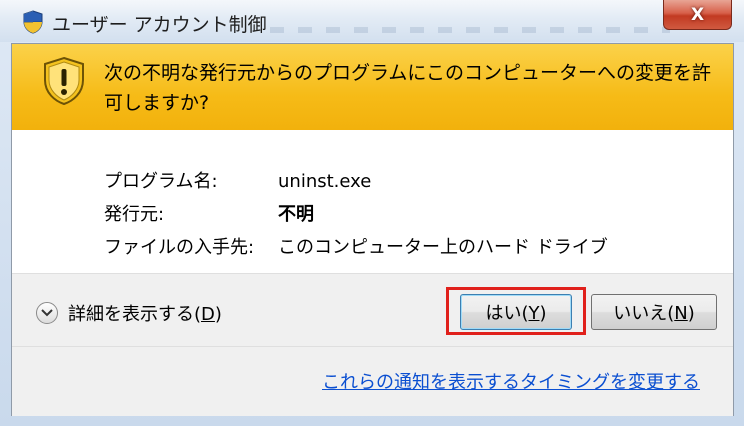 The width and height of the screenshot is (744, 426). I want to click on close-icon: X, so click(697, 14).